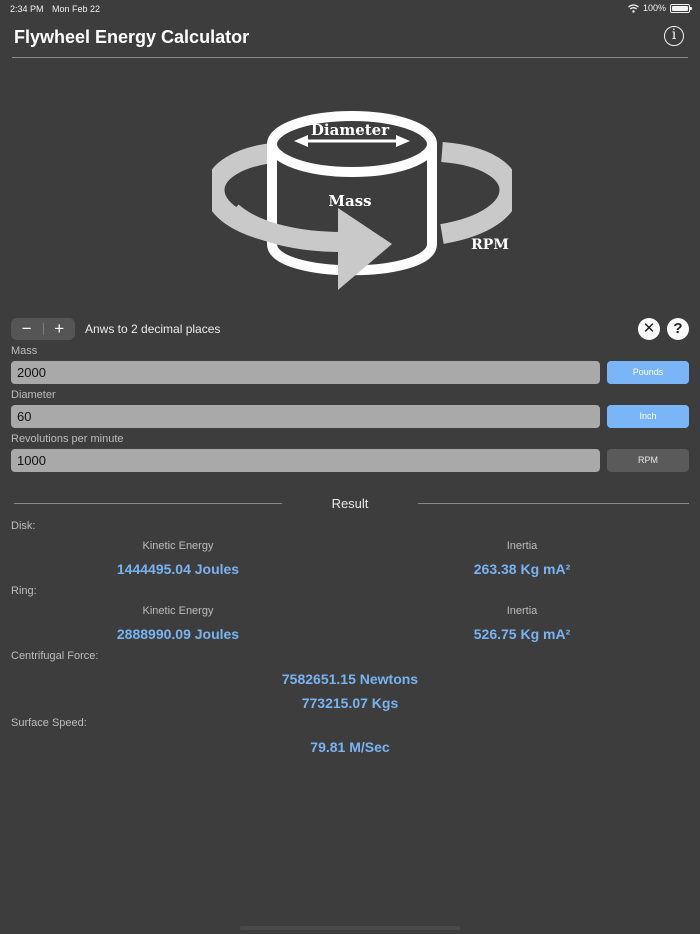 Image resolution: width=700 pixels, height=934 pixels. I want to click on centrifugal-section-label: Centrifugal Force:, so click(55, 656).